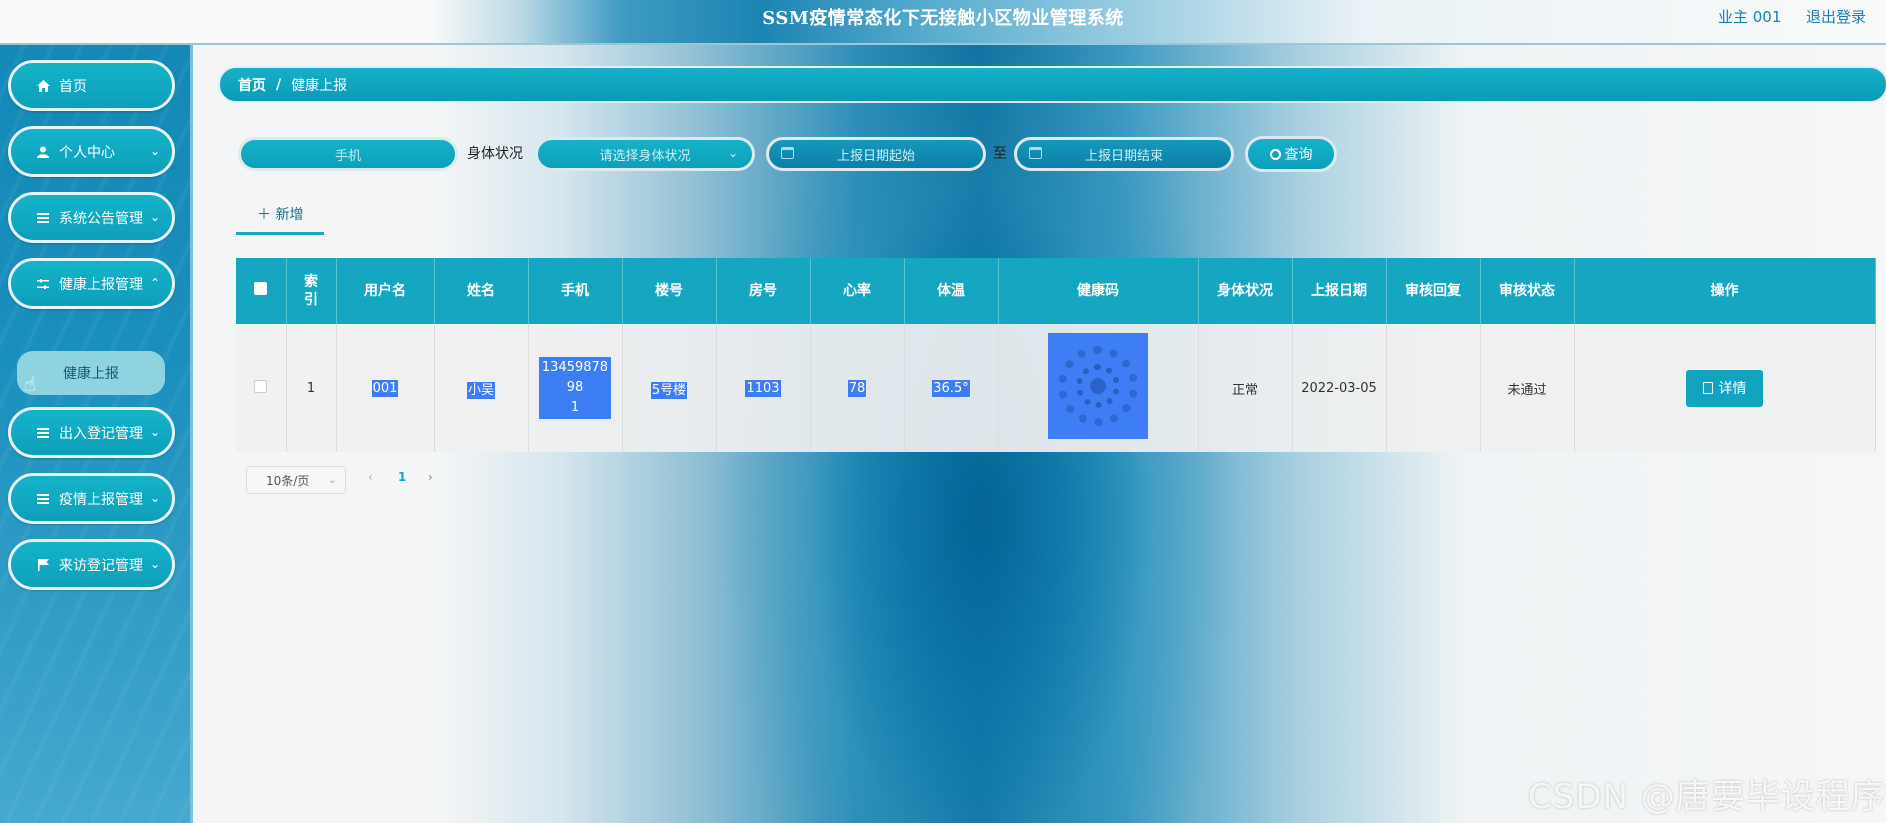 This screenshot has height=823, width=1886. What do you see at coordinates (91, 373) in the screenshot?
I see `submenu-health-report: 健康上报` at bounding box center [91, 373].